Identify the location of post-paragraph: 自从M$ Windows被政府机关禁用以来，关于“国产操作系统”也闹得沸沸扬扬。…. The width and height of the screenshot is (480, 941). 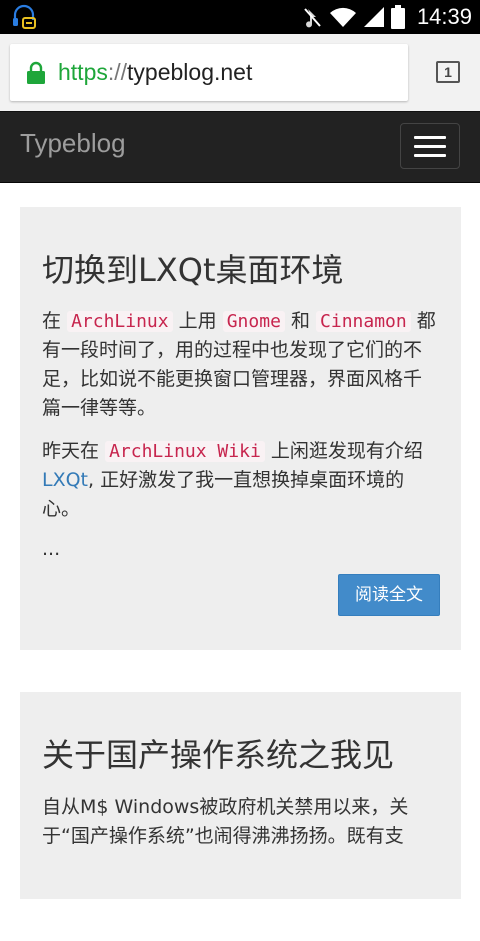
(225, 821).